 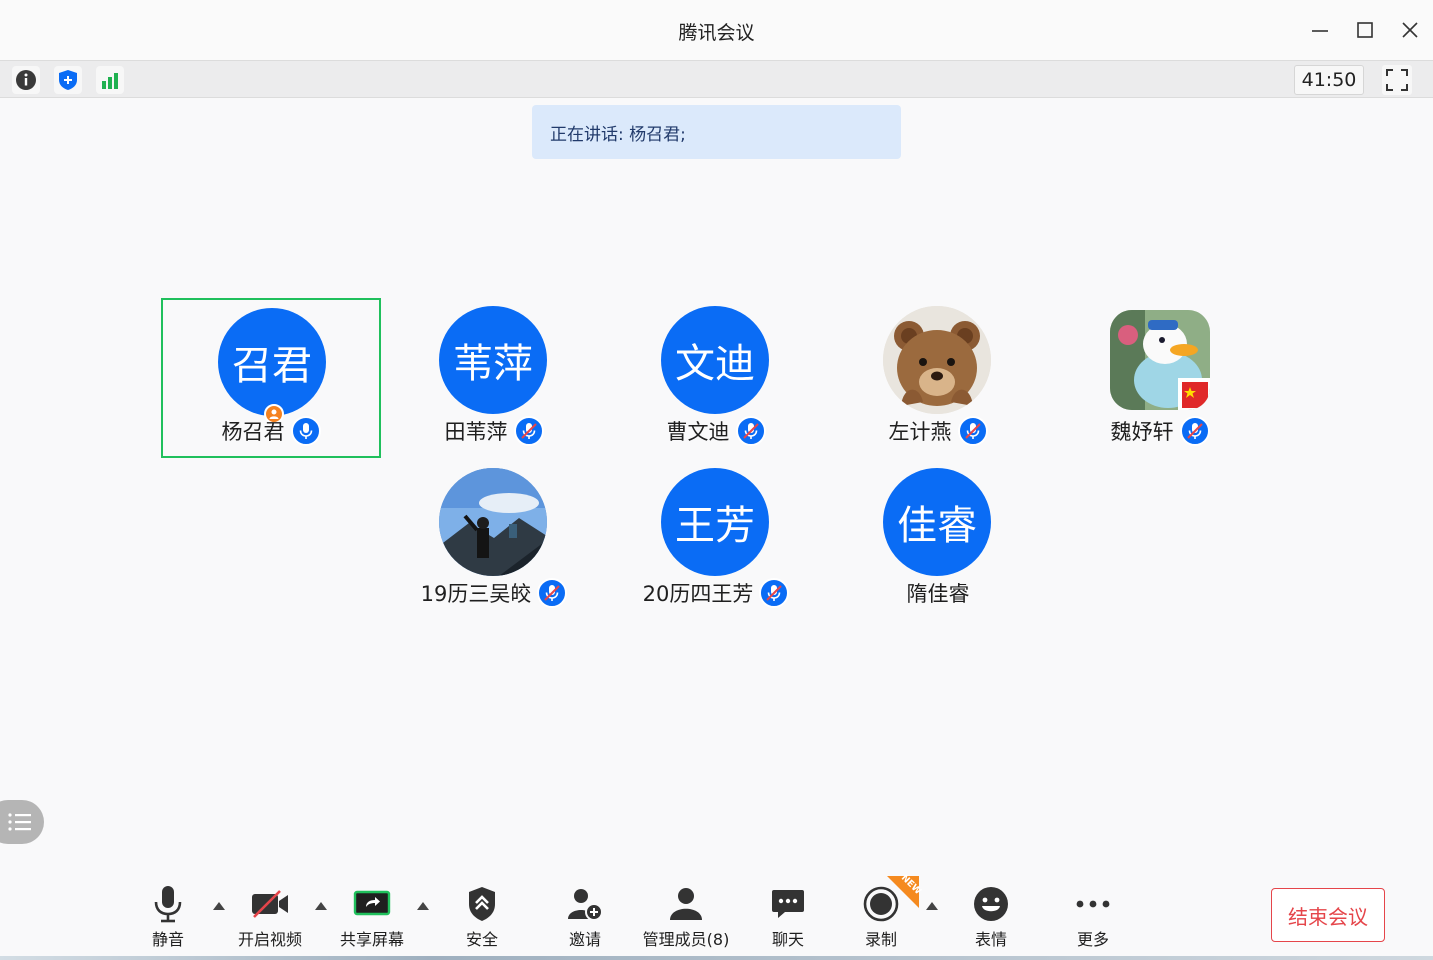 I want to click on participant-tile: 文迪 曹文迪, so click(x=716, y=378).